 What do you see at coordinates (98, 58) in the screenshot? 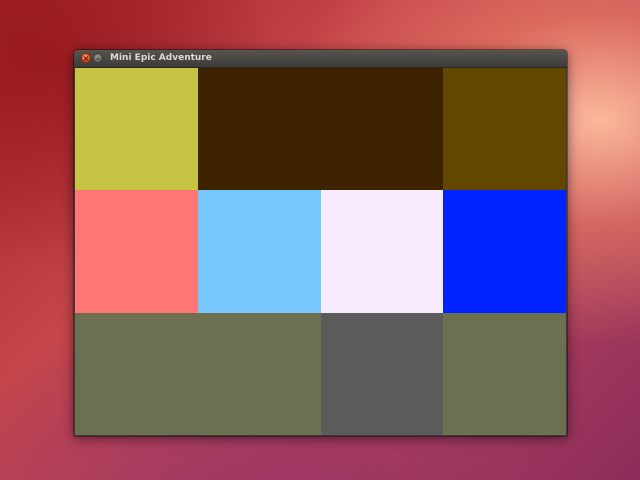
I see `minimize-icon: –` at bounding box center [98, 58].